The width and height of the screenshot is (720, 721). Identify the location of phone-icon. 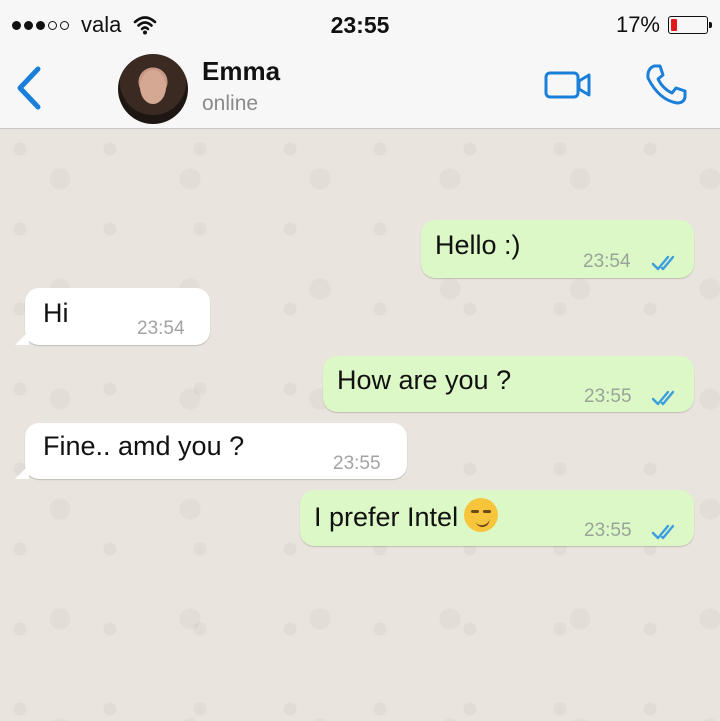
(666, 84).